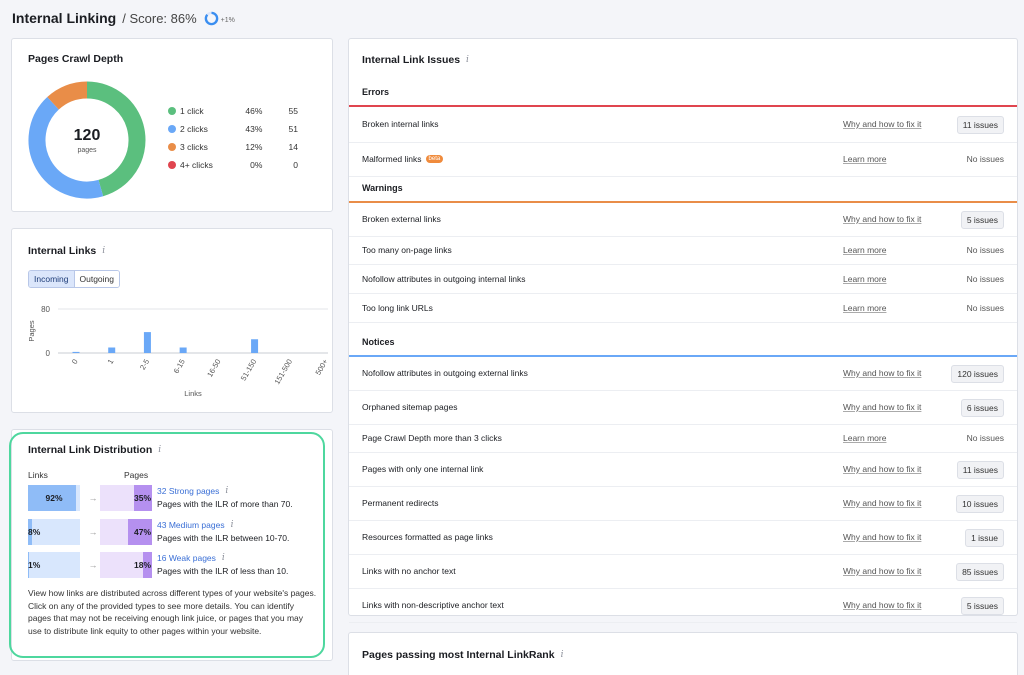  What do you see at coordinates (296, 165) in the screenshot?
I see `legend-count: 0` at bounding box center [296, 165].